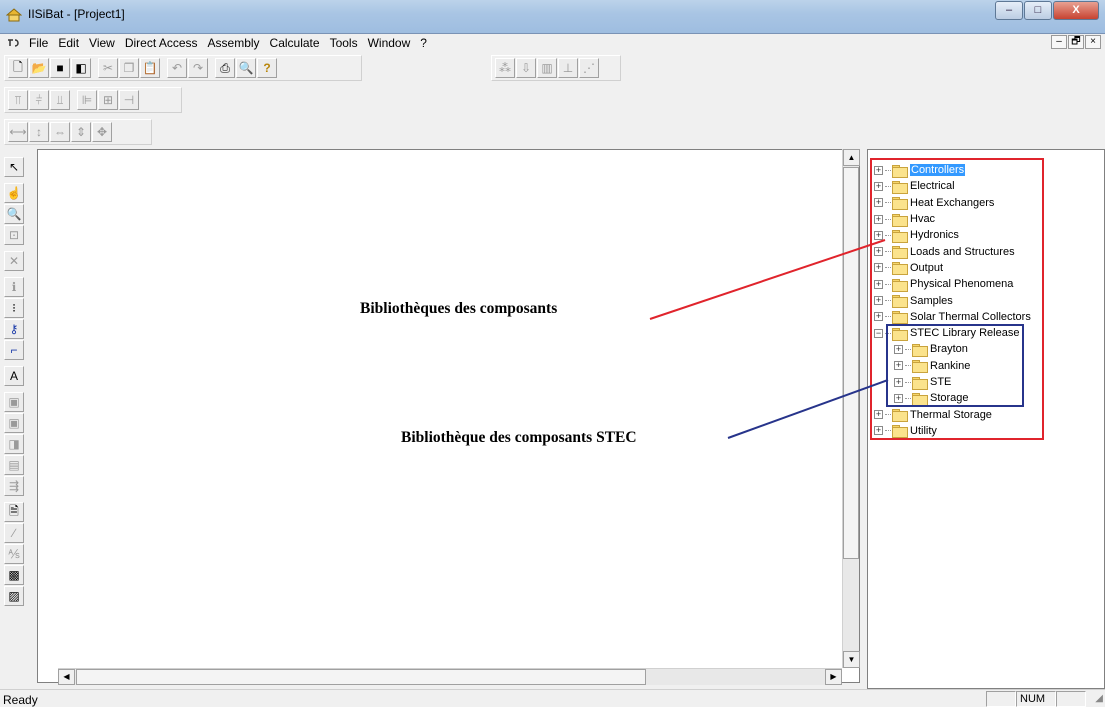 The height and width of the screenshot is (707, 1105). What do you see at coordinates (108, 68) in the screenshot?
I see `cut-icon: ✂` at bounding box center [108, 68].